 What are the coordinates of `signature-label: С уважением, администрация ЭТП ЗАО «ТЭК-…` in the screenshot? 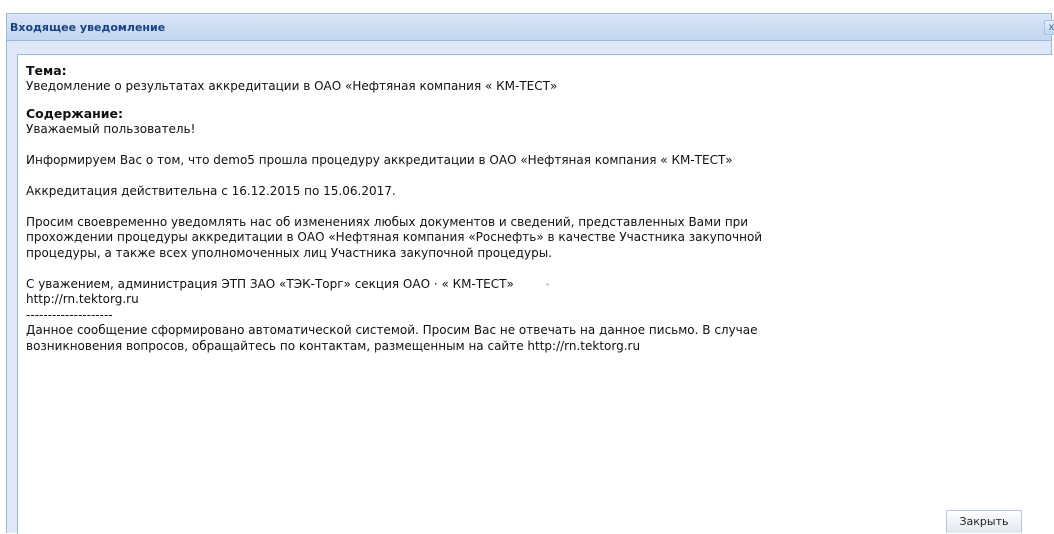 It's located at (270, 283).